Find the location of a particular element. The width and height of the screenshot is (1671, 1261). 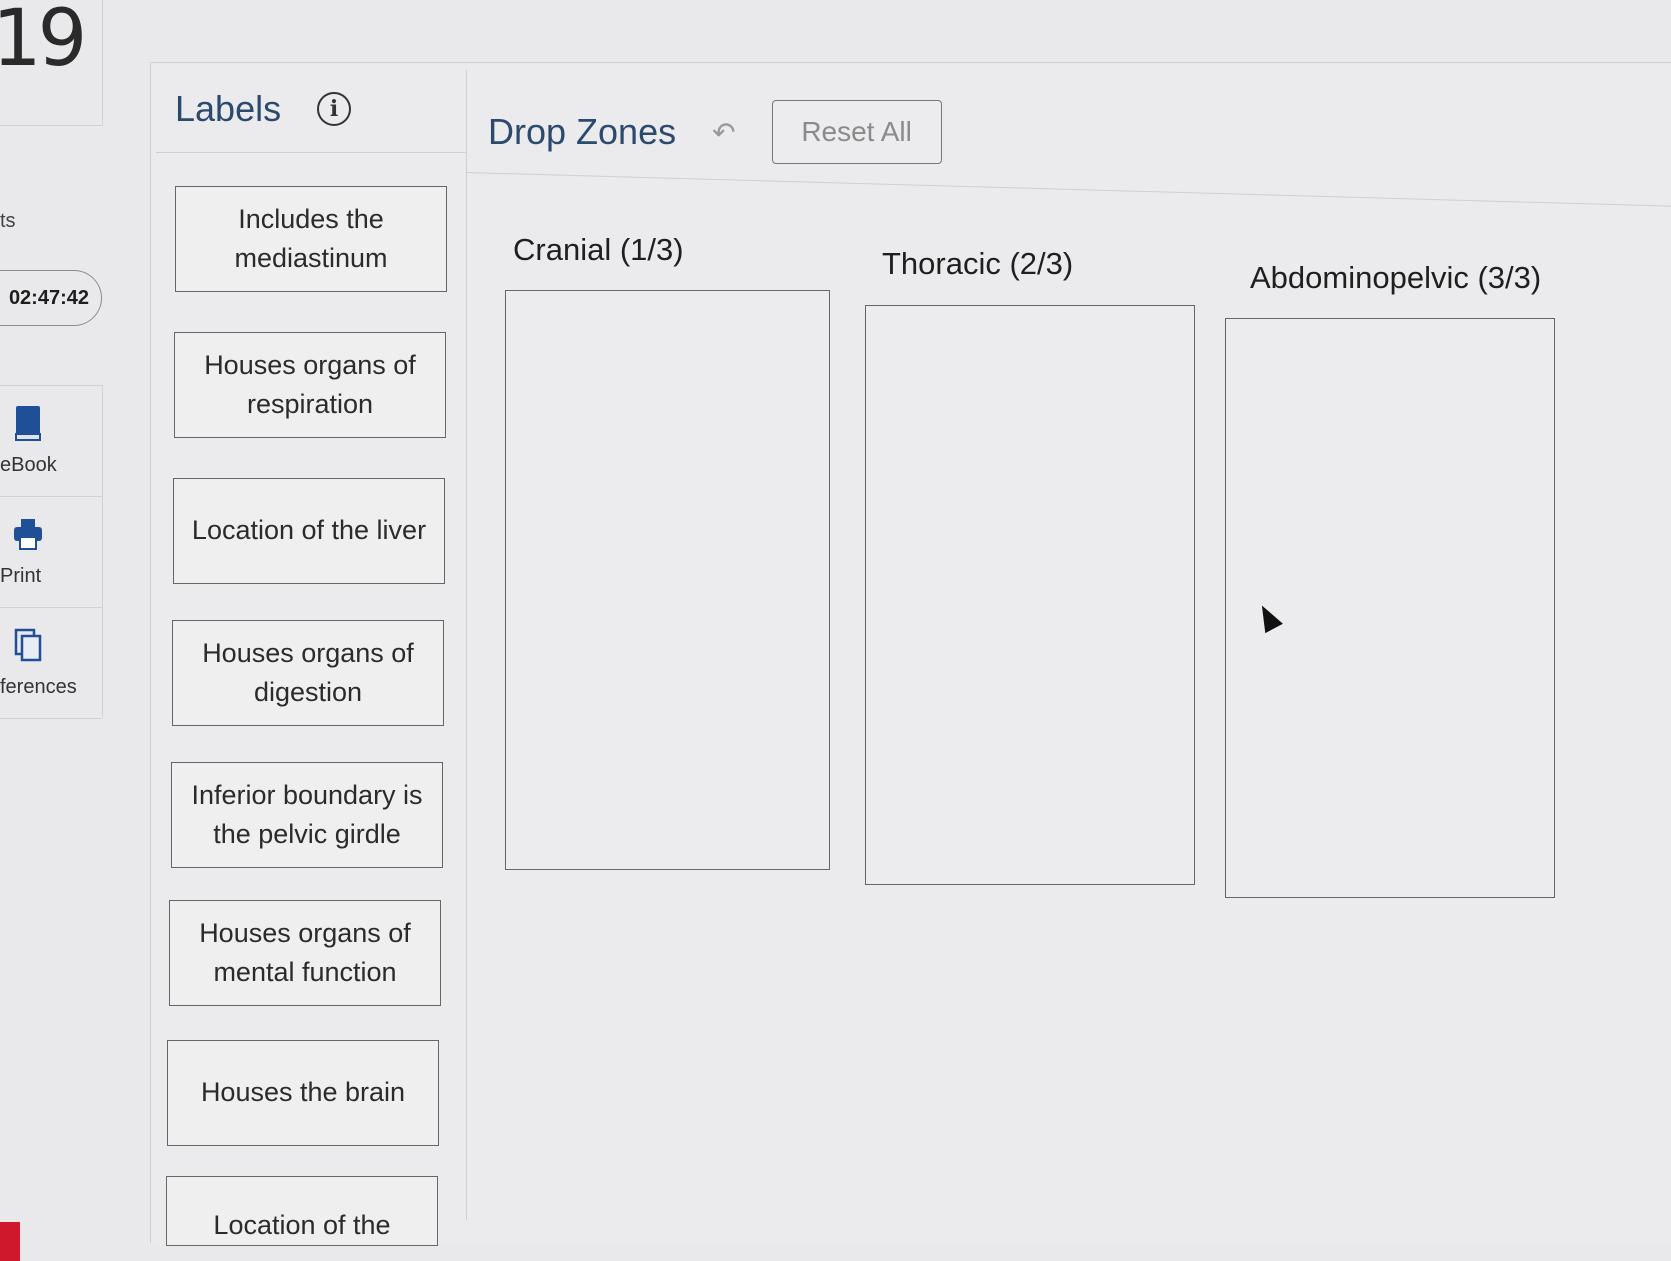

undo-icon: ↶ is located at coordinates (723, 132).